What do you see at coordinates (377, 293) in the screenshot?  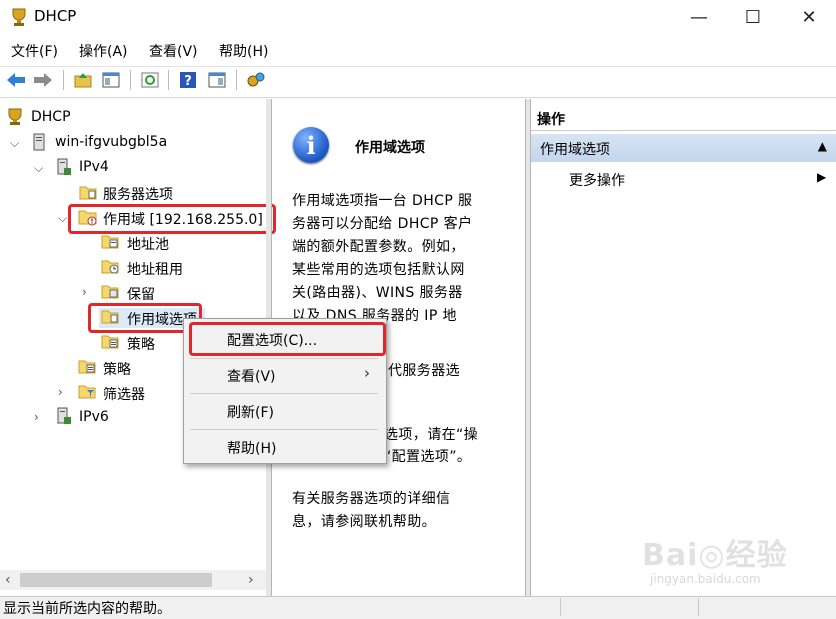 I see `description-line: 关(路由器)、WINS 服务器` at bounding box center [377, 293].